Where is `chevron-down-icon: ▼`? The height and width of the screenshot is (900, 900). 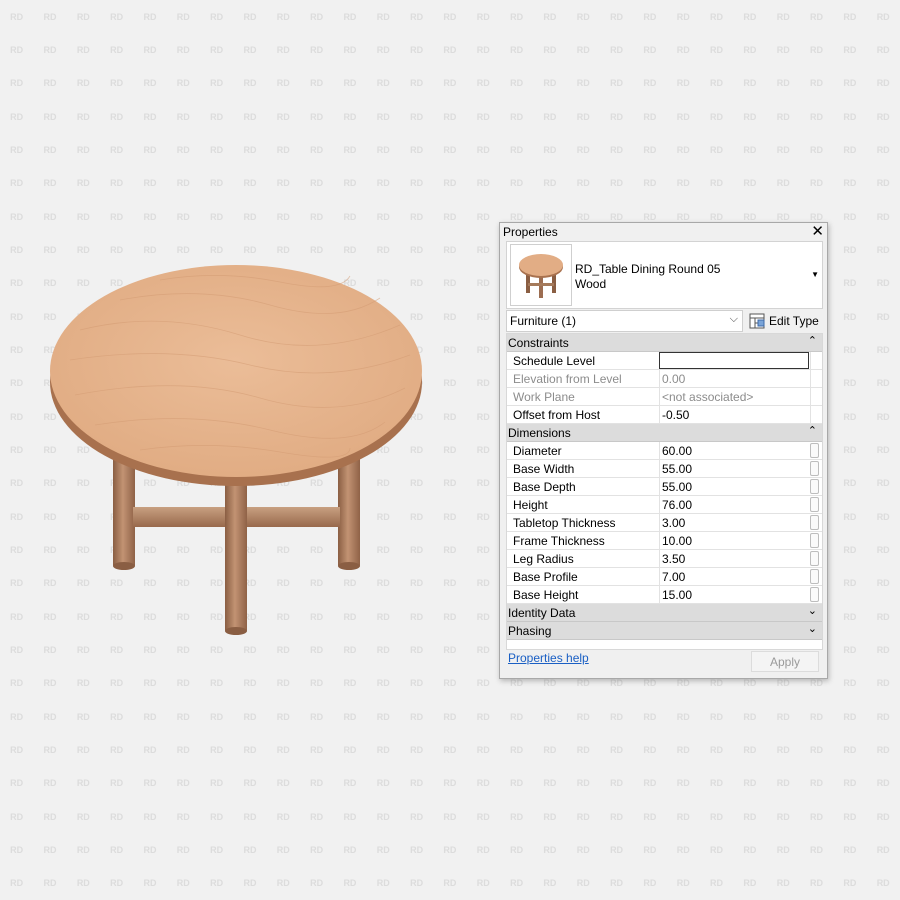 chevron-down-icon: ▼ is located at coordinates (815, 274).